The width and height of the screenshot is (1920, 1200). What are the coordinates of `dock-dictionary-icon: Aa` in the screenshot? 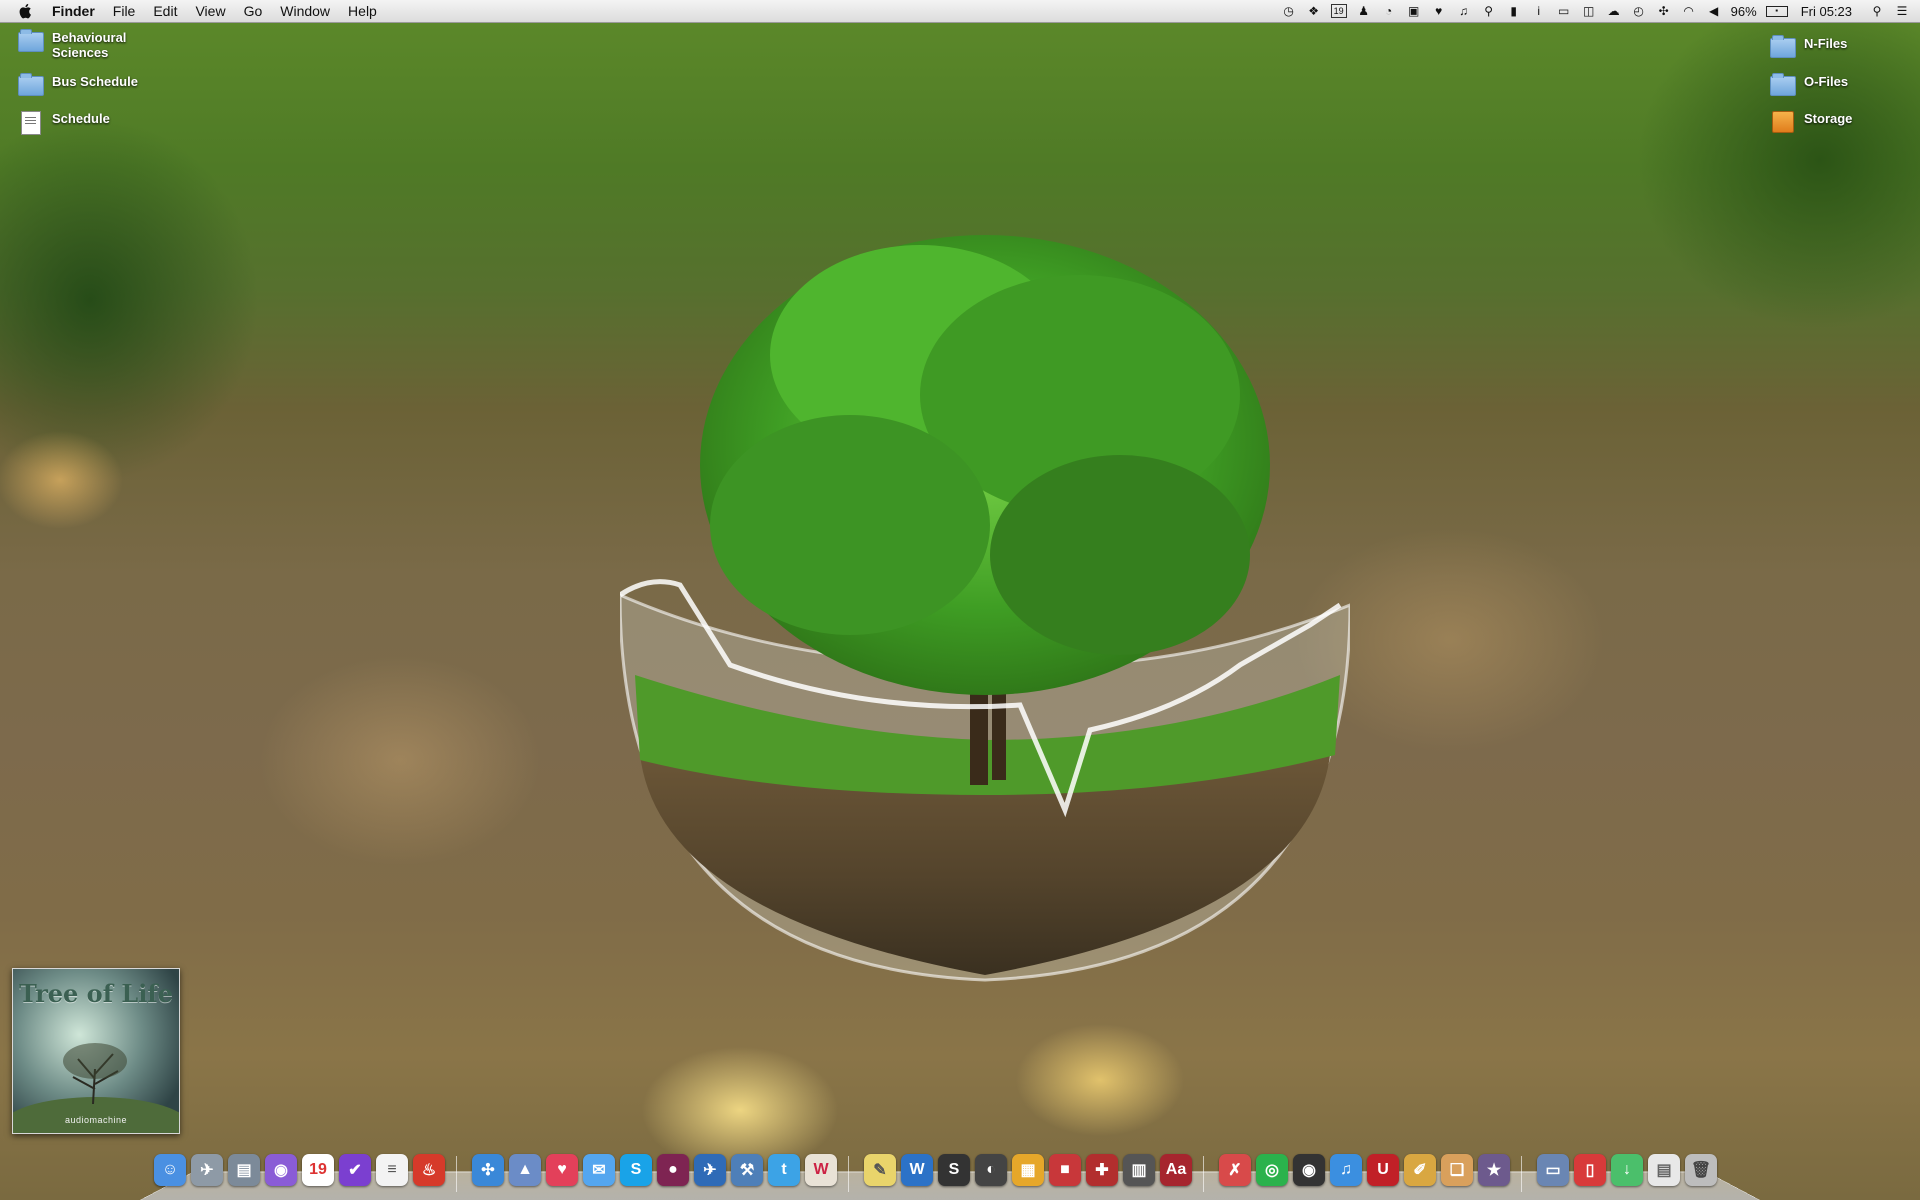 It's located at (1176, 1170).